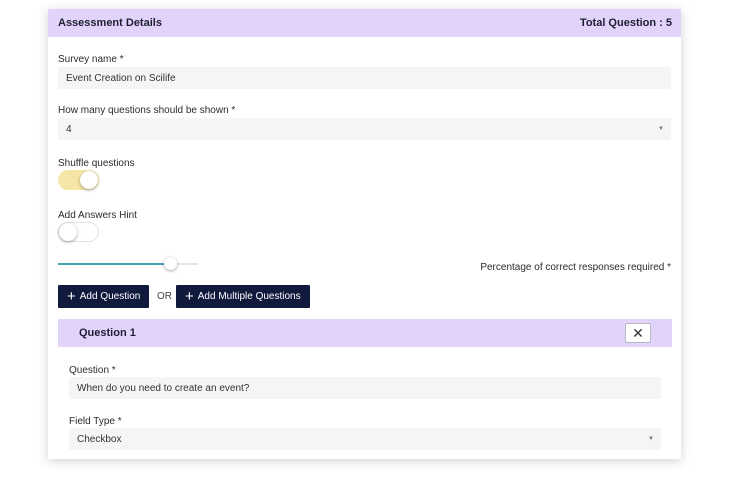 The height and width of the screenshot is (493, 730). I want to click on shuffle-toggle, so click(78, 180).